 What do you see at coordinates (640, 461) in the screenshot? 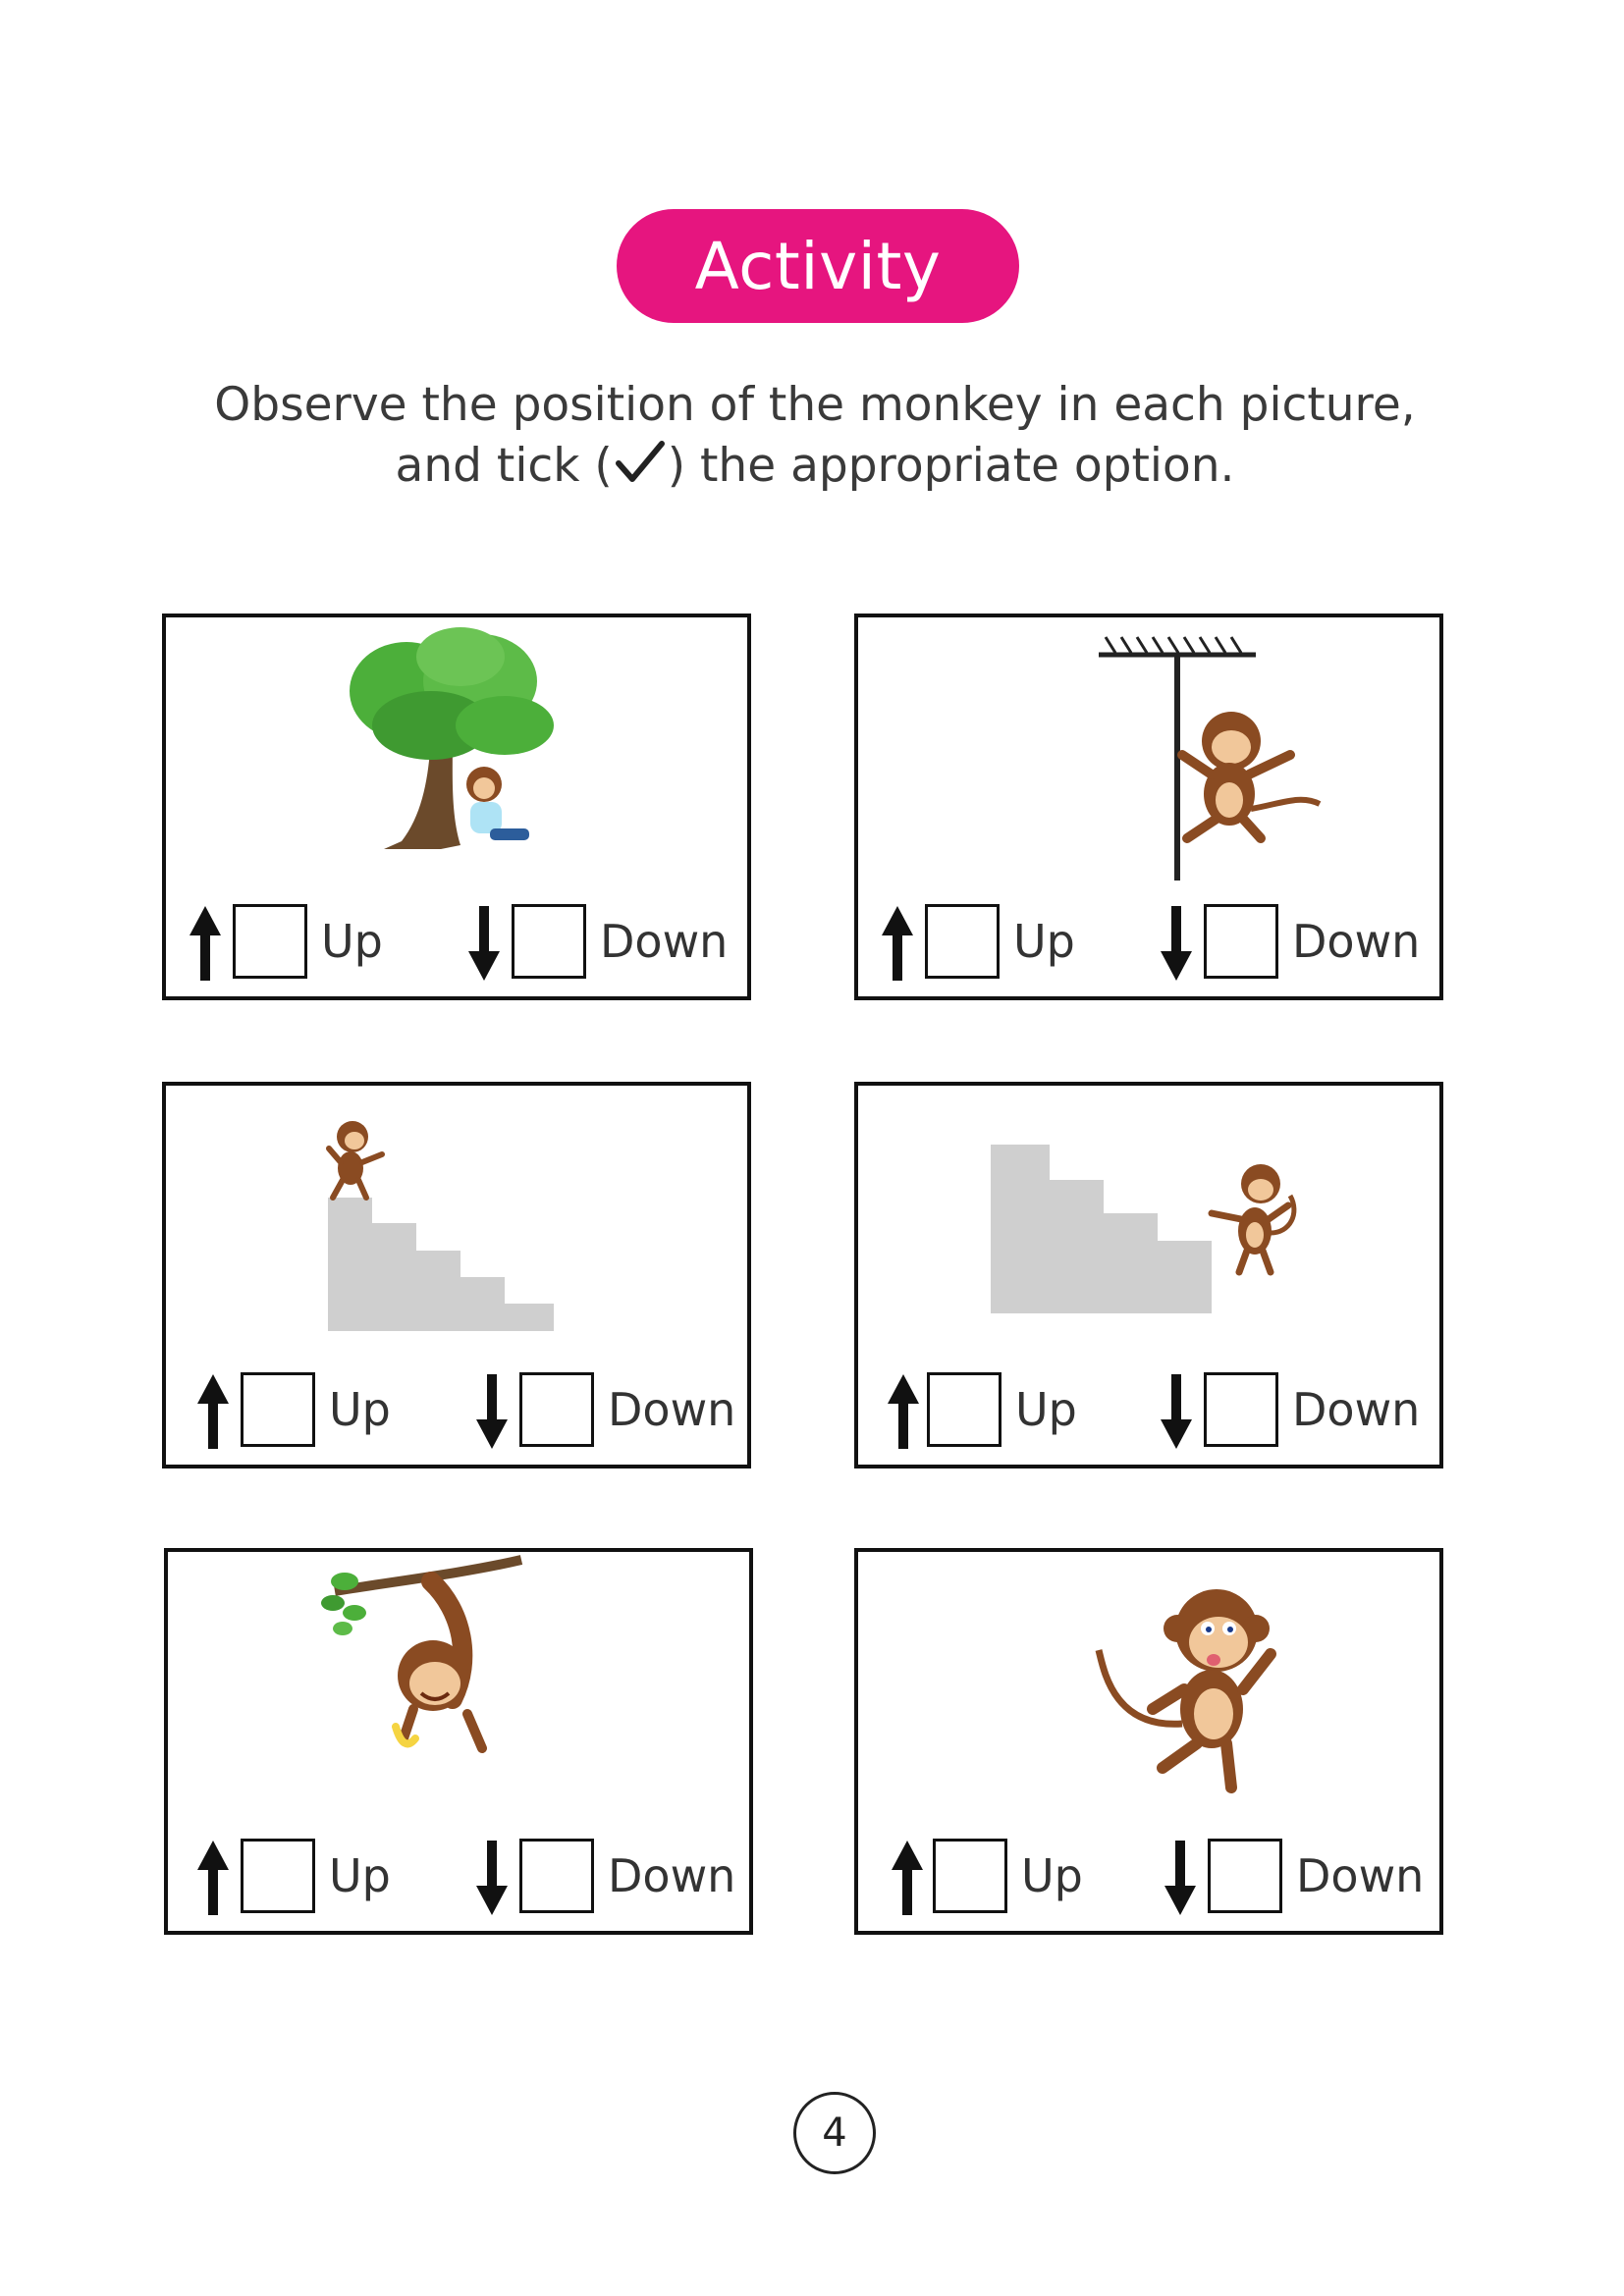
I see `checkmark-icon` at bounding box center [640, 461].